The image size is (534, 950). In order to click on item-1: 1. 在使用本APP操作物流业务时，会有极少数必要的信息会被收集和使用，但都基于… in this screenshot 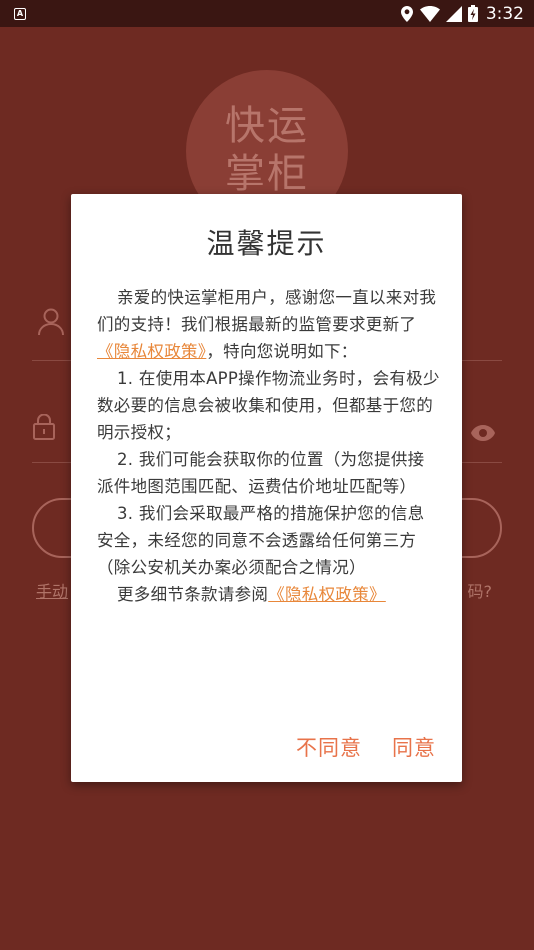, I will do `click(268, 405)`.